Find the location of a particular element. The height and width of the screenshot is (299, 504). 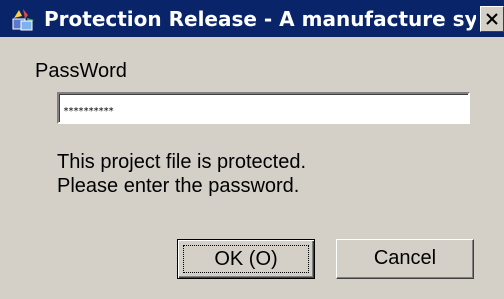

password-label: PassWord is located at coordinates (81, 71).